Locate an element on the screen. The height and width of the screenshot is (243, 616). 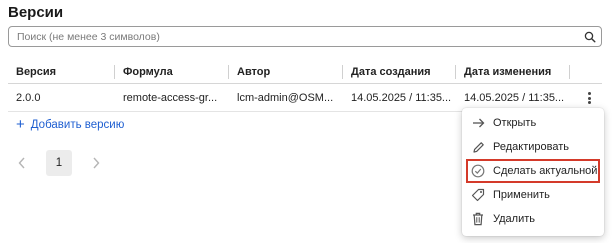
search-box is located at coordinates (305, 36).